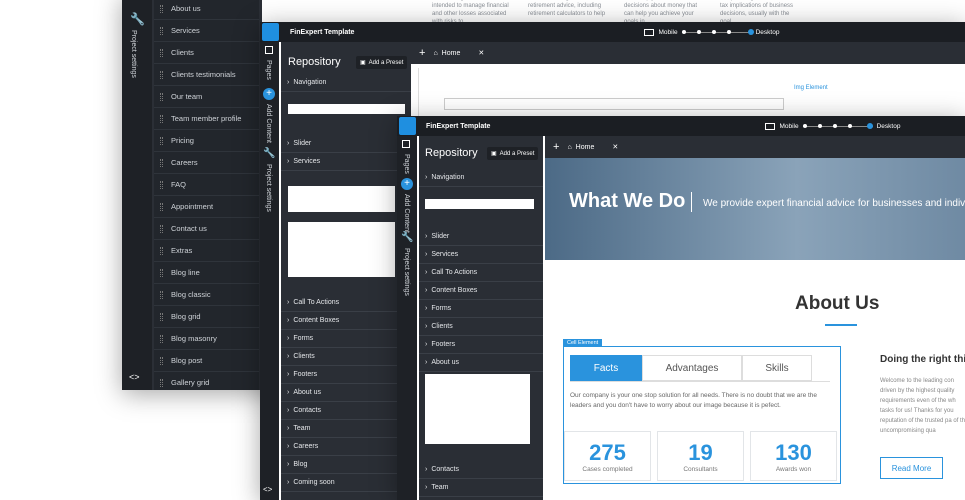  Describe the element at coordinates (606, 368) in the screenshot. I see `tab-facts: Facts` at that location.